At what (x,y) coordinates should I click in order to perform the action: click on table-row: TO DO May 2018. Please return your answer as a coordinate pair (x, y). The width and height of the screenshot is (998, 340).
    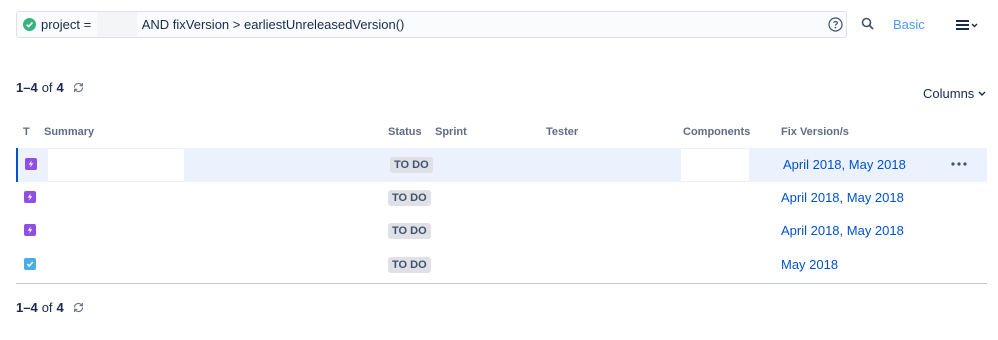
    Looking at the image, I should click on (501, 265).